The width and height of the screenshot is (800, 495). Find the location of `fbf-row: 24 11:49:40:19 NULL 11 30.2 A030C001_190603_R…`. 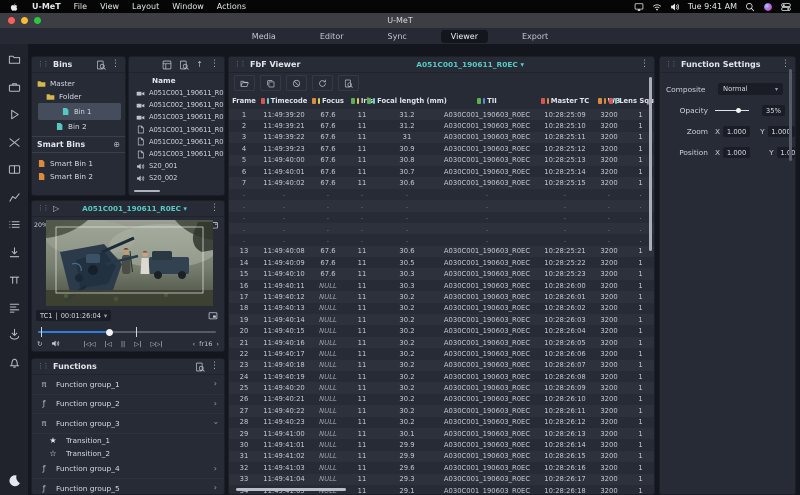

fbf-row: 24 11:49:40:19 NULL 11 30.2 A030C001_190603_R… is located at coordinates (441, 376).